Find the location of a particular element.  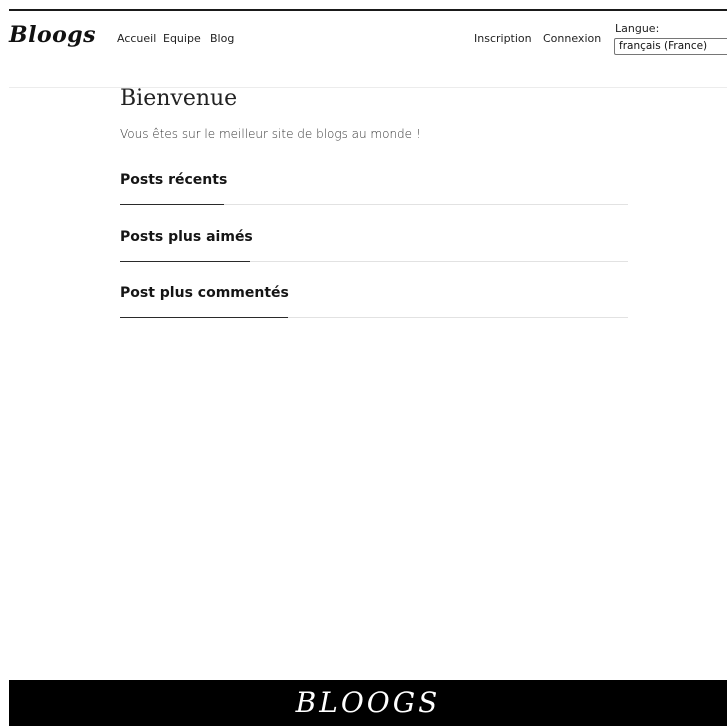

brand-logo: Bloogs is located at coordinates (52, 35).